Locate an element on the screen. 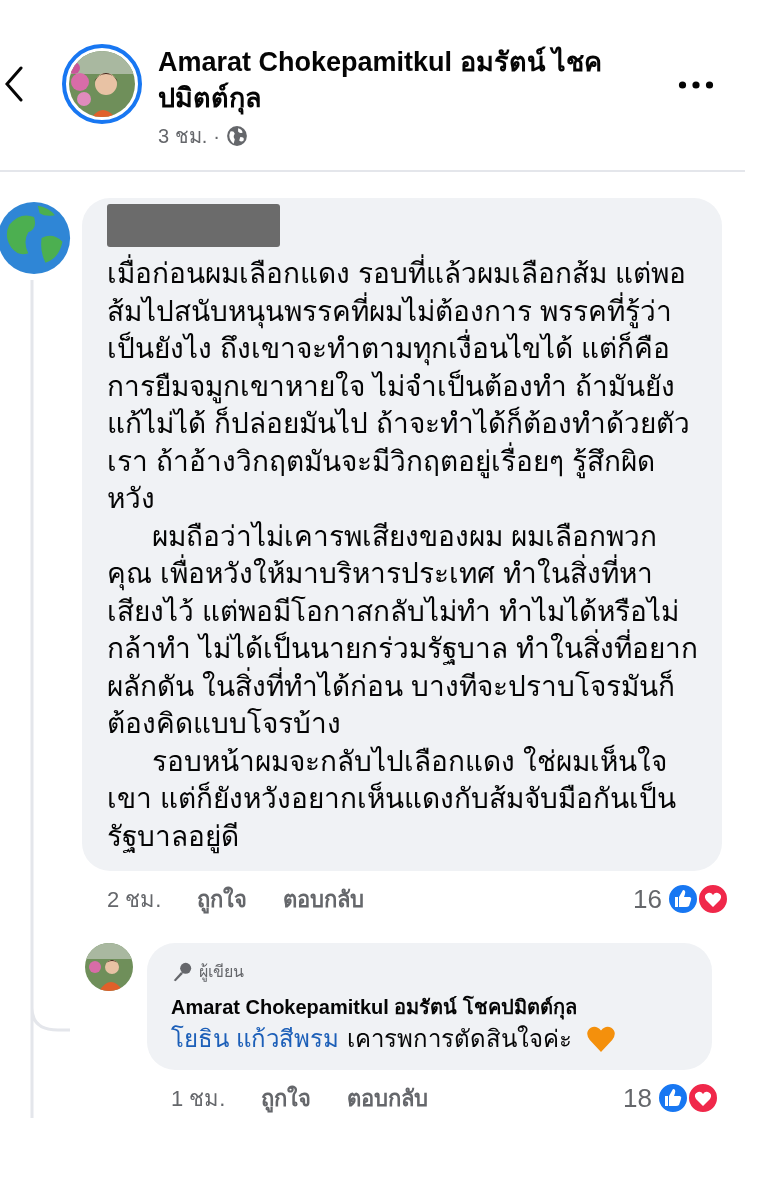 This screenshot has width=780, height=1200. mention-link: โยธิน แก้วสีพรม is located at coordinates (255, 1039).